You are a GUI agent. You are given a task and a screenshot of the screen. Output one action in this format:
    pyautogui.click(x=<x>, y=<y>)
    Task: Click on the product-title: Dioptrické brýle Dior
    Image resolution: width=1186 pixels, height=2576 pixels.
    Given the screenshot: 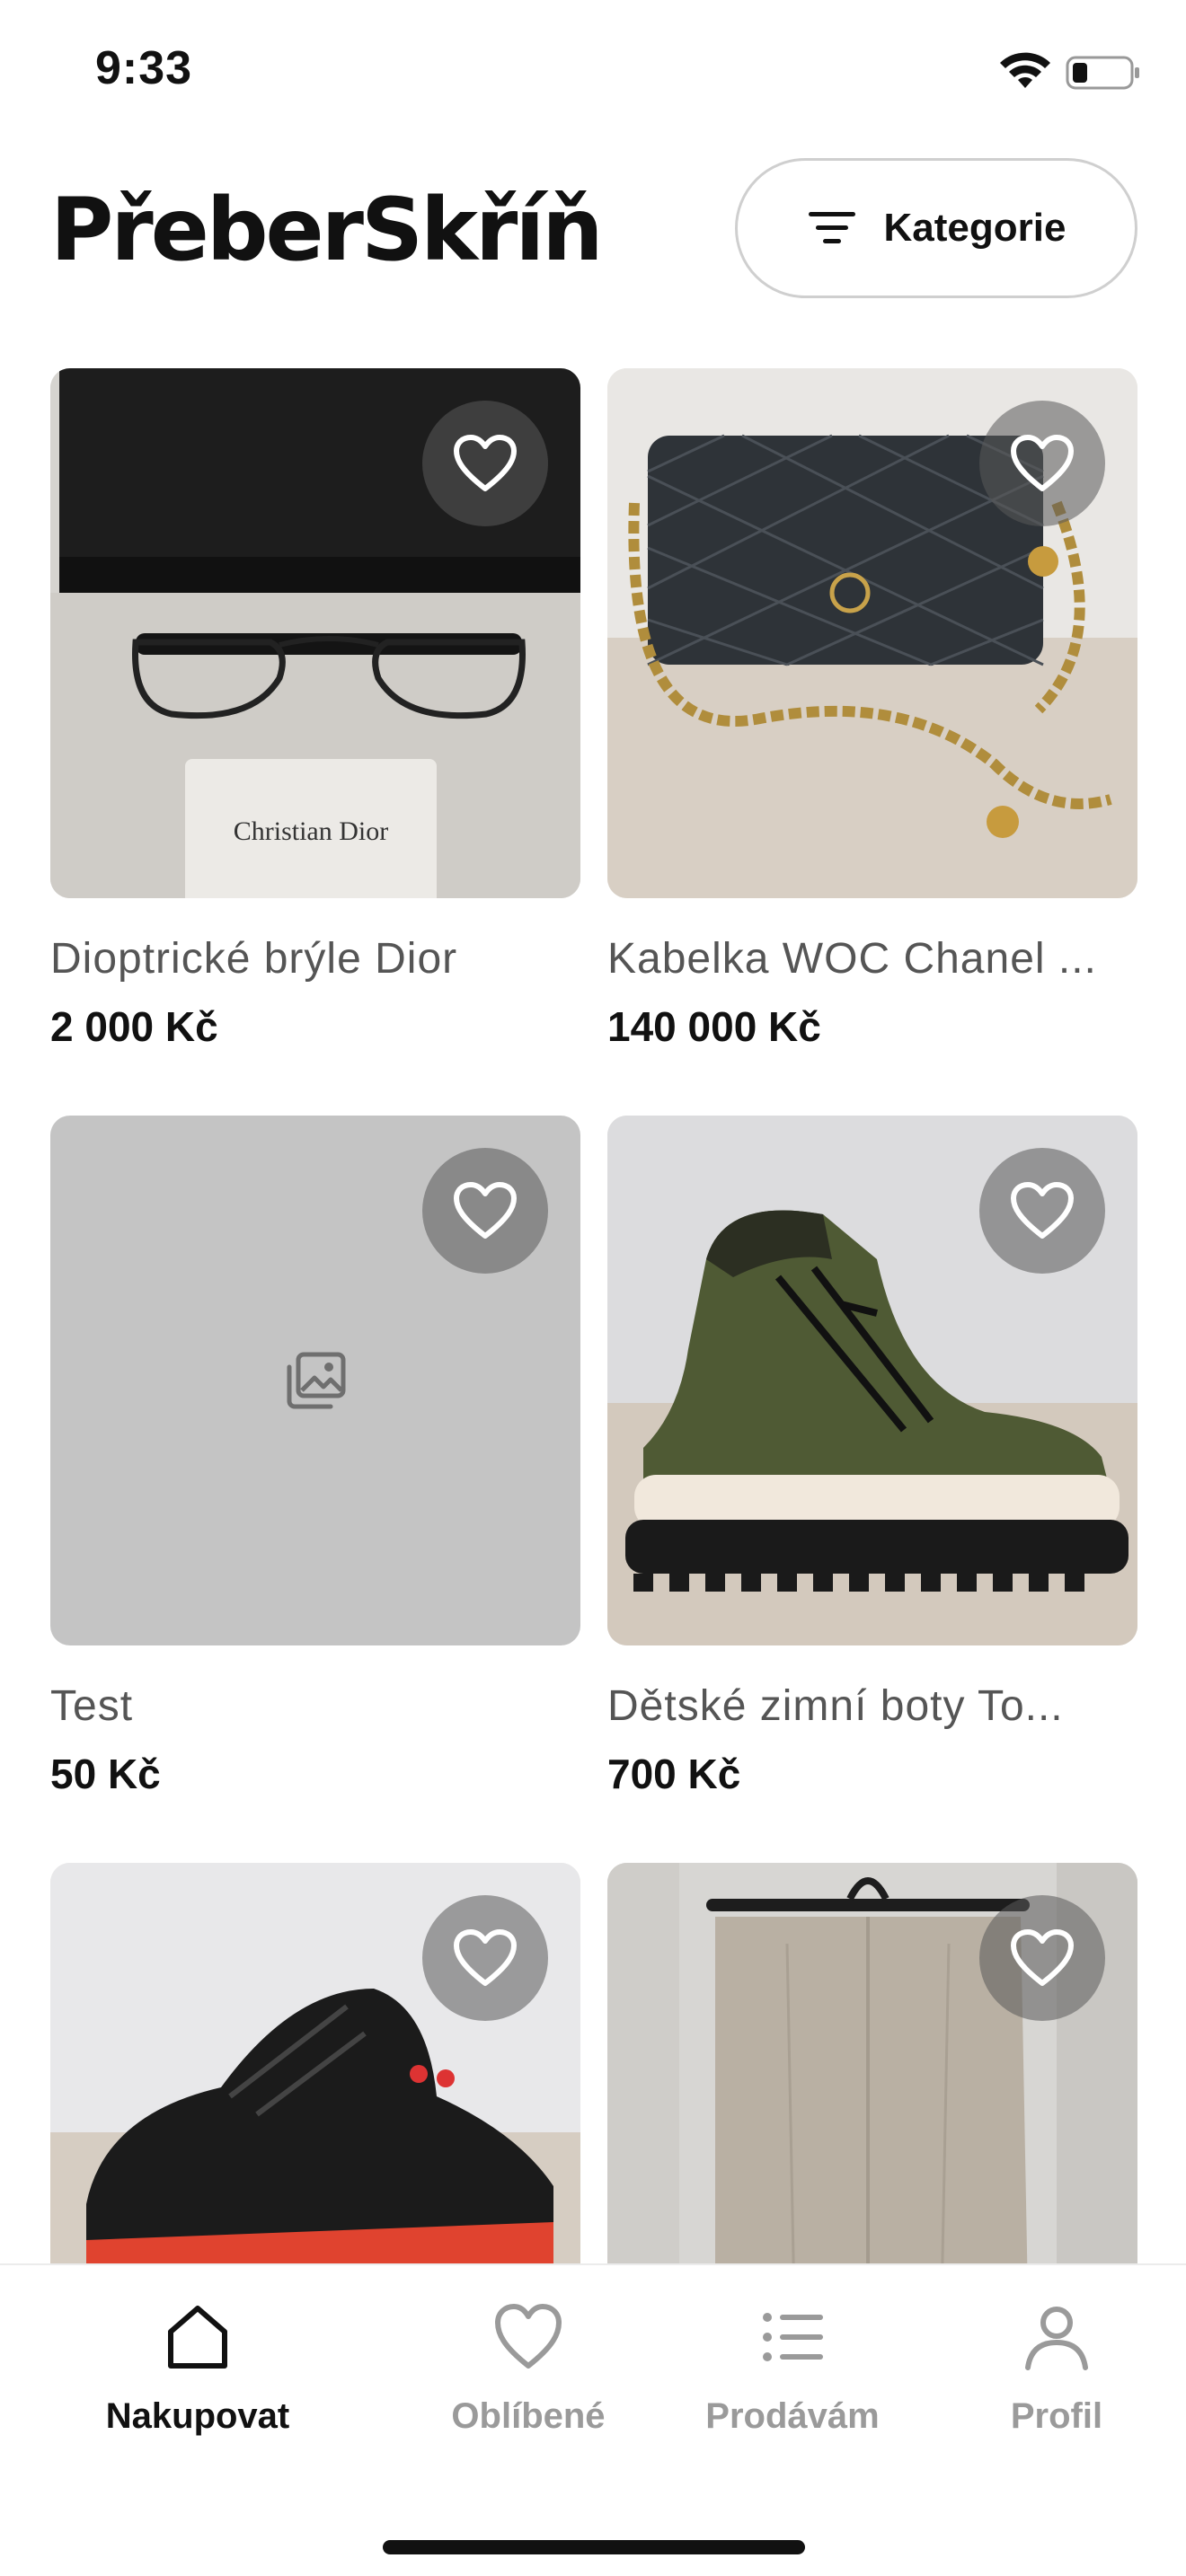 What is the action you would take?
    pyautogui.click(x=315, y=959)
    